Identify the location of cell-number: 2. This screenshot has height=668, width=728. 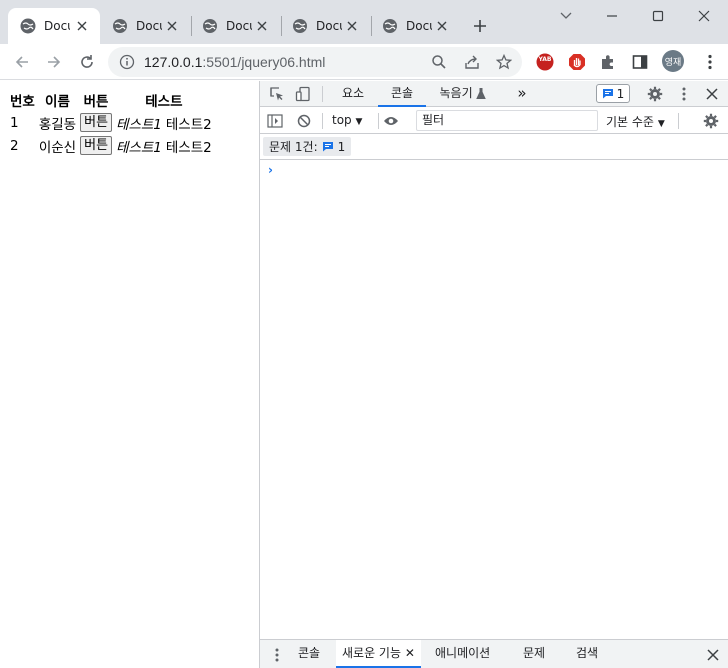
(14, 145).